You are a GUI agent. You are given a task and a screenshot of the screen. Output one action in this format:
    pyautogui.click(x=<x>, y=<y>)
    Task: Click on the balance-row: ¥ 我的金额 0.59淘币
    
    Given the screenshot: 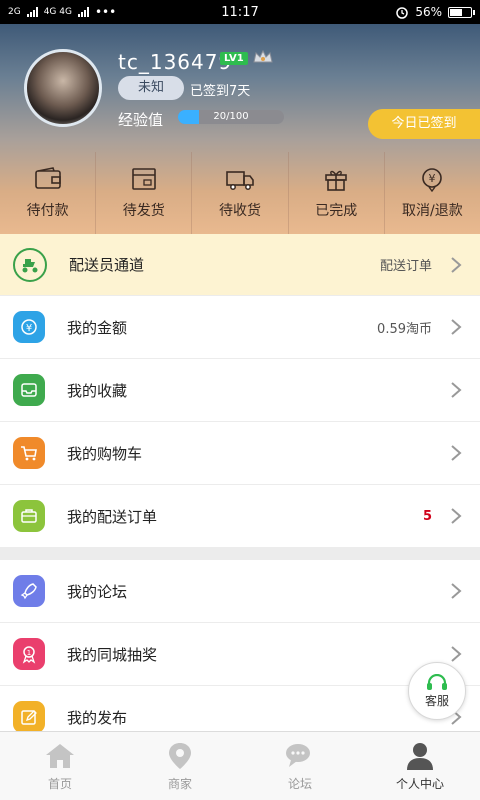 What is the action you would take?
    pyautogui.click(x=240, y=327)
    